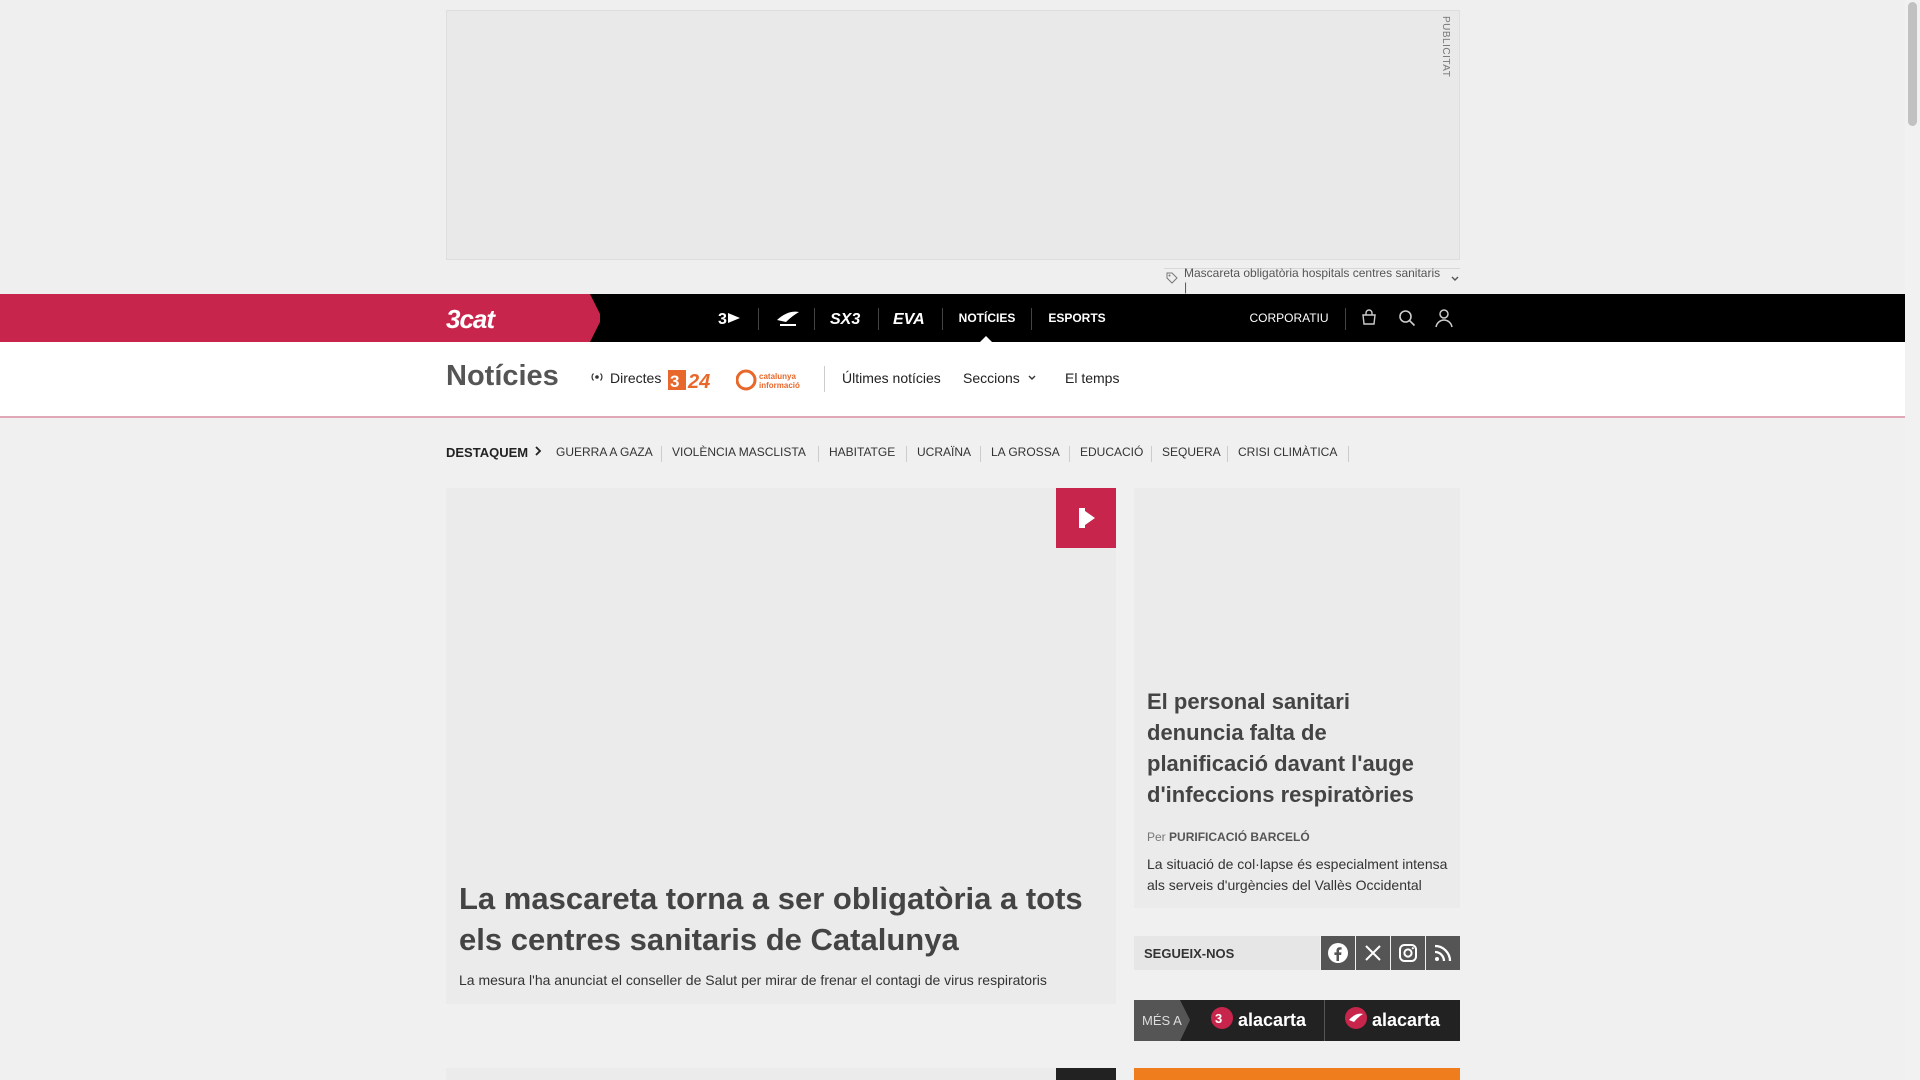 The width and height of the screenshot is (1920, 1080). I want to click on svg-text: 24, so click(698, 381).